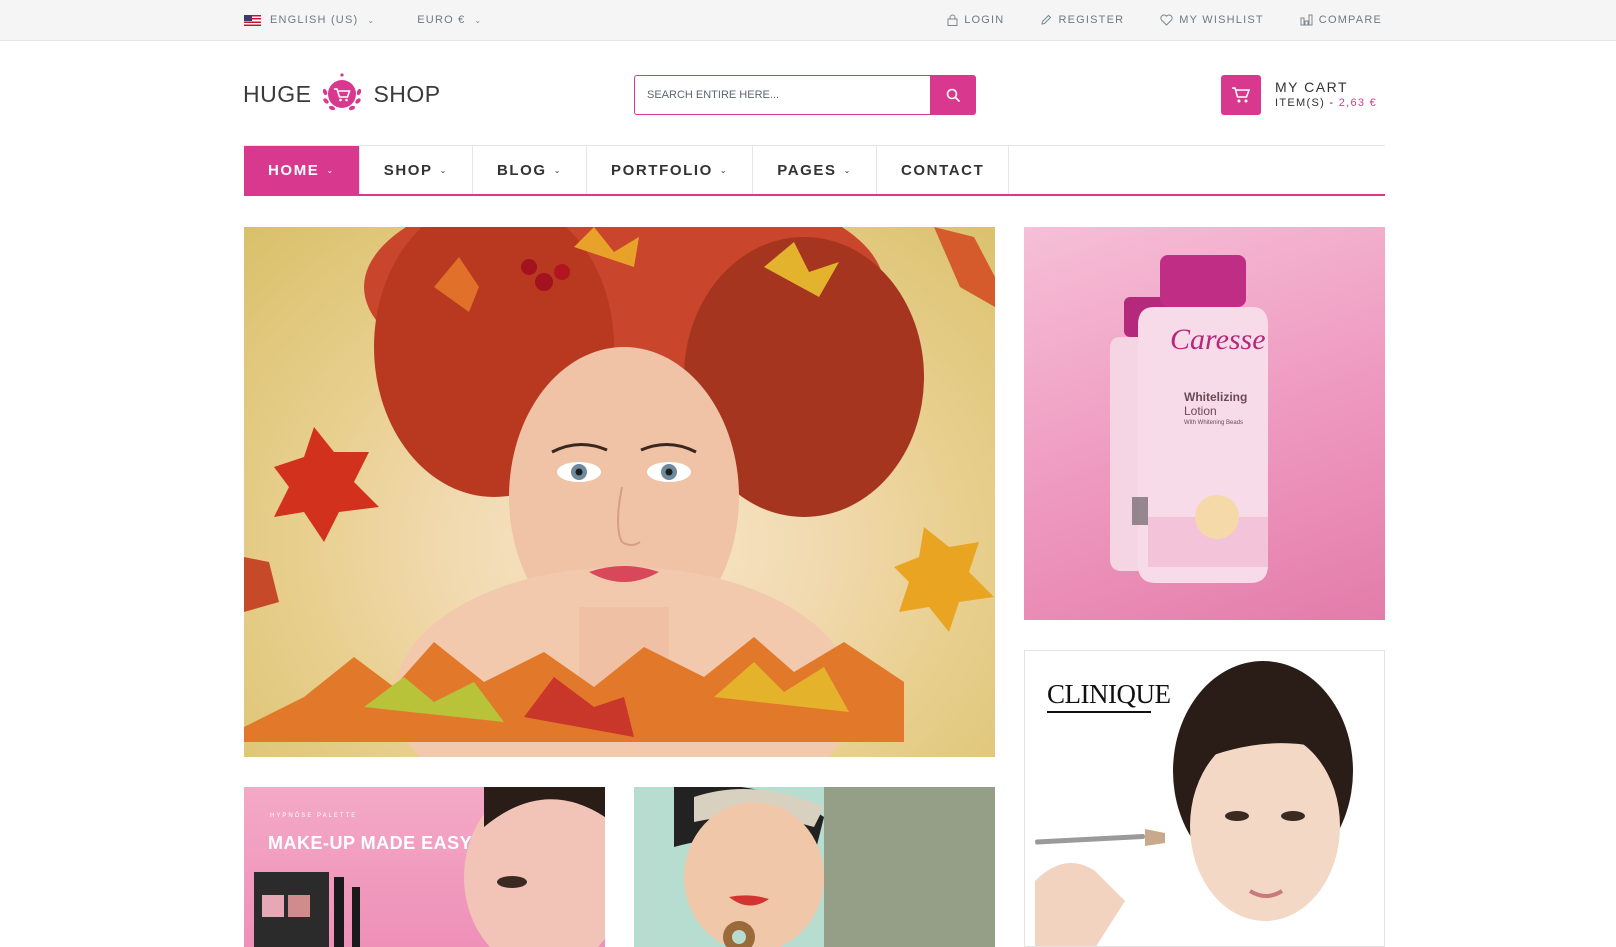 The width and height of the screenshot is (1616, 947). What do you see at coordinates (441, 20) in the screenshot?
I see `currency-label: EURO €` at bounding box center [441, 20].